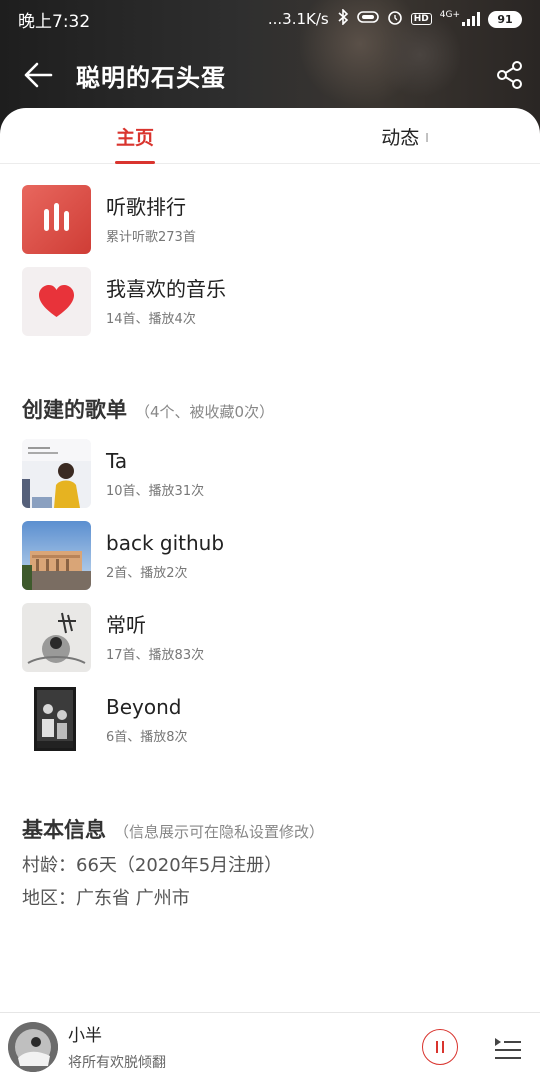 The height and width of the screenshot is (1080, 540). What do you see at coordinates (146, 206) in the screenshot?
I see `rank-title: 听歌排行` at bounding box center [146, 206].